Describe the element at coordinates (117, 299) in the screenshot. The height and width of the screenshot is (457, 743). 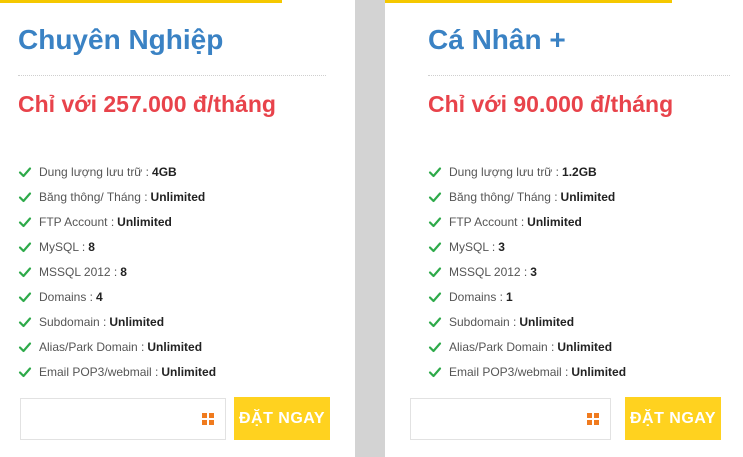
I see `feature-item: Domains :4` at that location.